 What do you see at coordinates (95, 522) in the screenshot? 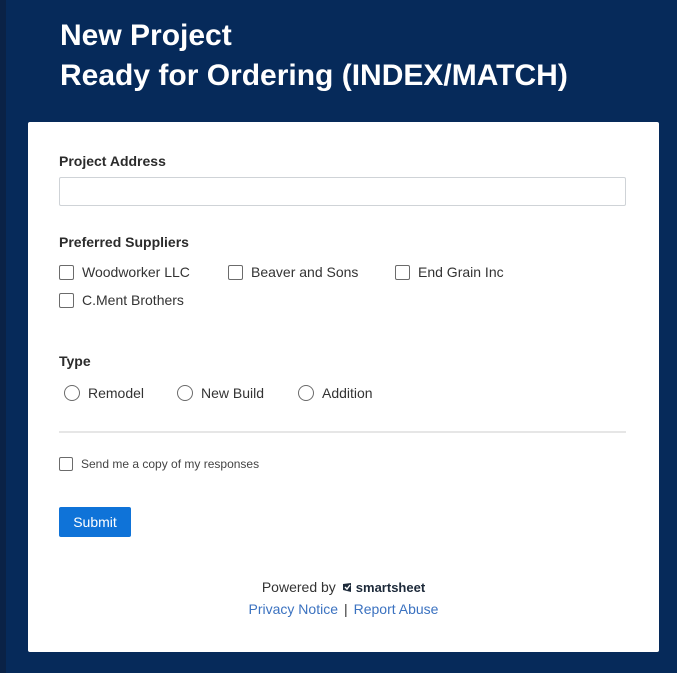
I see `submit-button: Submit` at bounding box center [95, 522].